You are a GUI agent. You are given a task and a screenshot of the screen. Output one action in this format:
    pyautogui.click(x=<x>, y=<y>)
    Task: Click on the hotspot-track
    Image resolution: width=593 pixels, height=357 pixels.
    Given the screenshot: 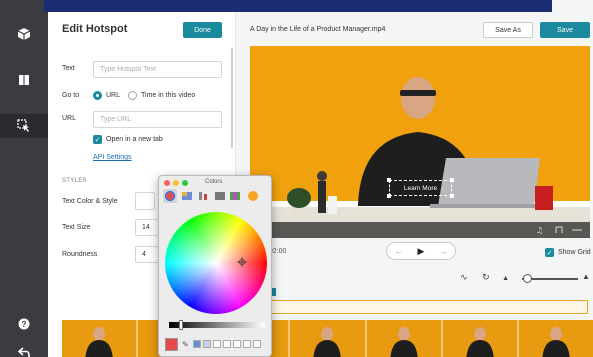 What is the action you would take?
    pyautogui.click(x=419, y=307)
    